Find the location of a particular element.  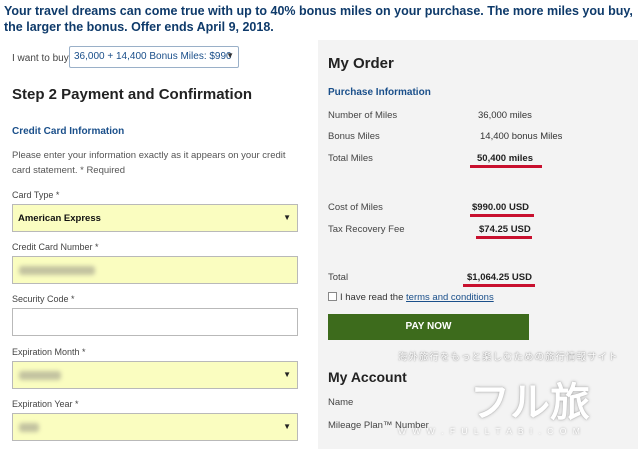

card-number-input is located at coordinates (155, 270).